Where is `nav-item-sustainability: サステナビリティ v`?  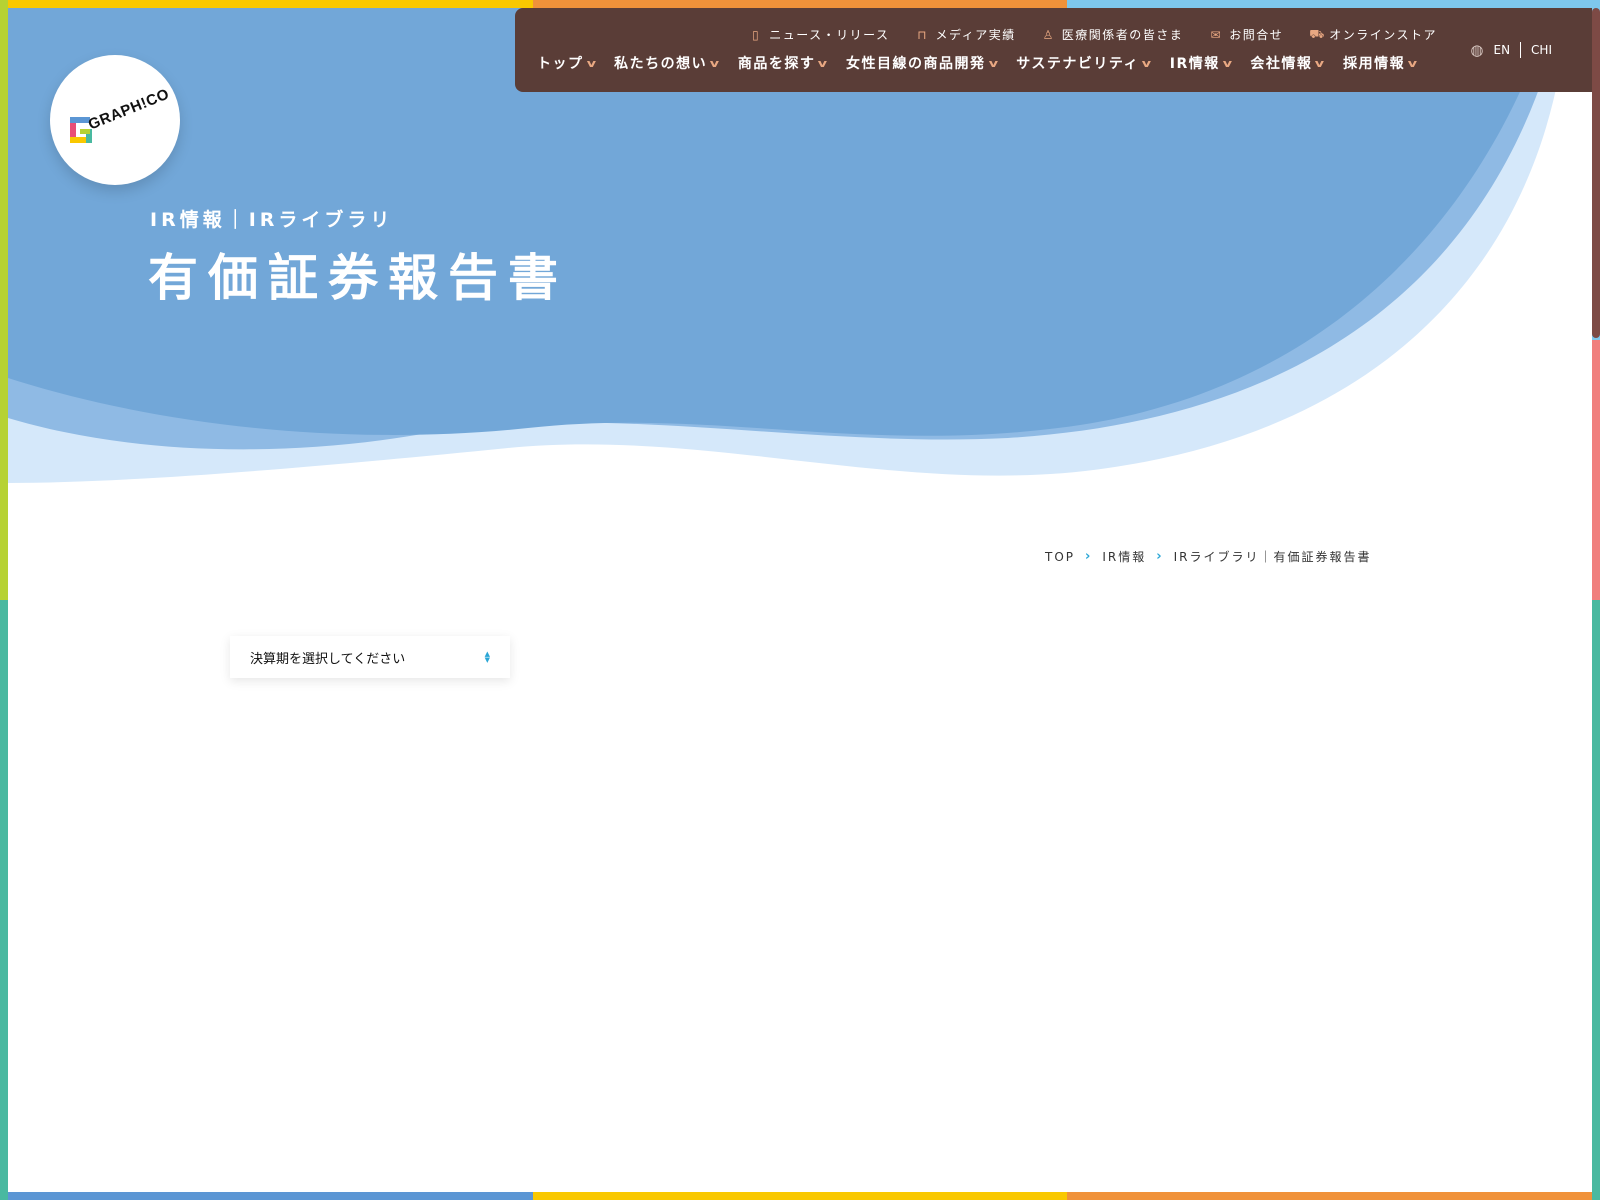 nav-item-sustainability: サステナビリティ v is located at coordinates (1084, 63).